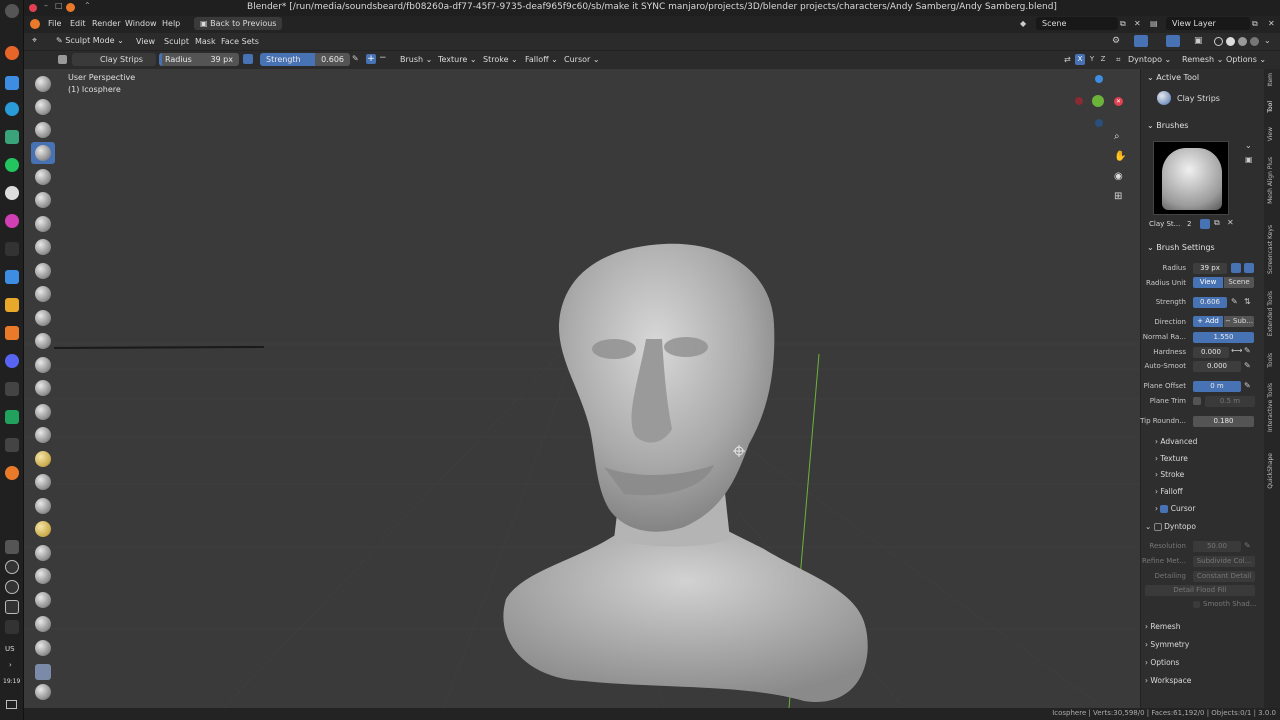 The height and width of the screenshot is (720, 1280). What do you see at coordinates (12, 473) in the screenshot?
I see `blender-icon` at bounding box center [12, 473].